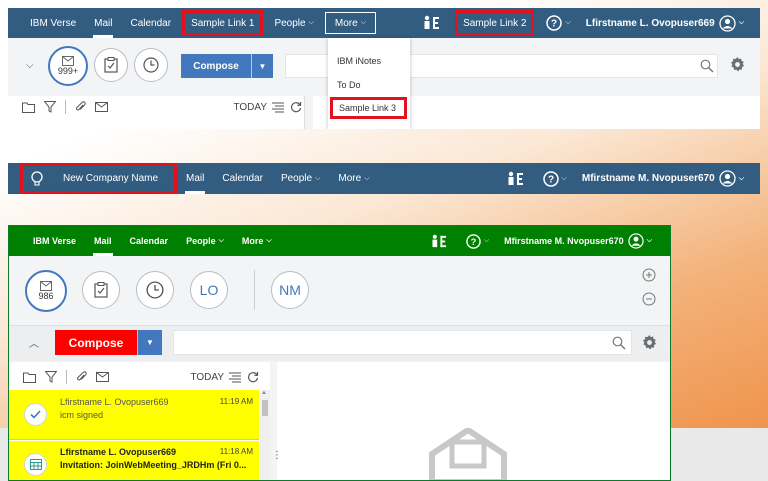 Image resolution: width=768 pixels, height=481 pixels. I want to click on collapse-chevron-icon: ⌵, so click(30, 65).